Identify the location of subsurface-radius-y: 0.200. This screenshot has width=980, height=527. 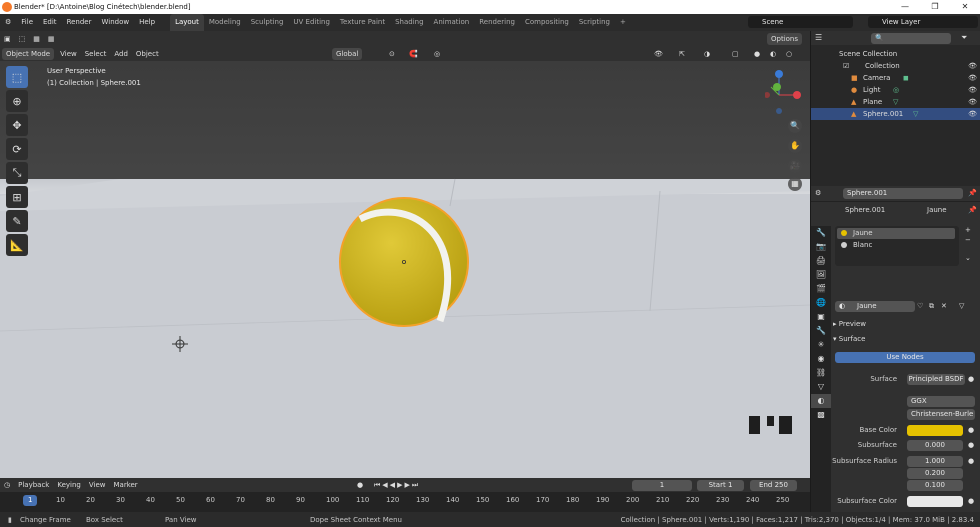
(935, 473).